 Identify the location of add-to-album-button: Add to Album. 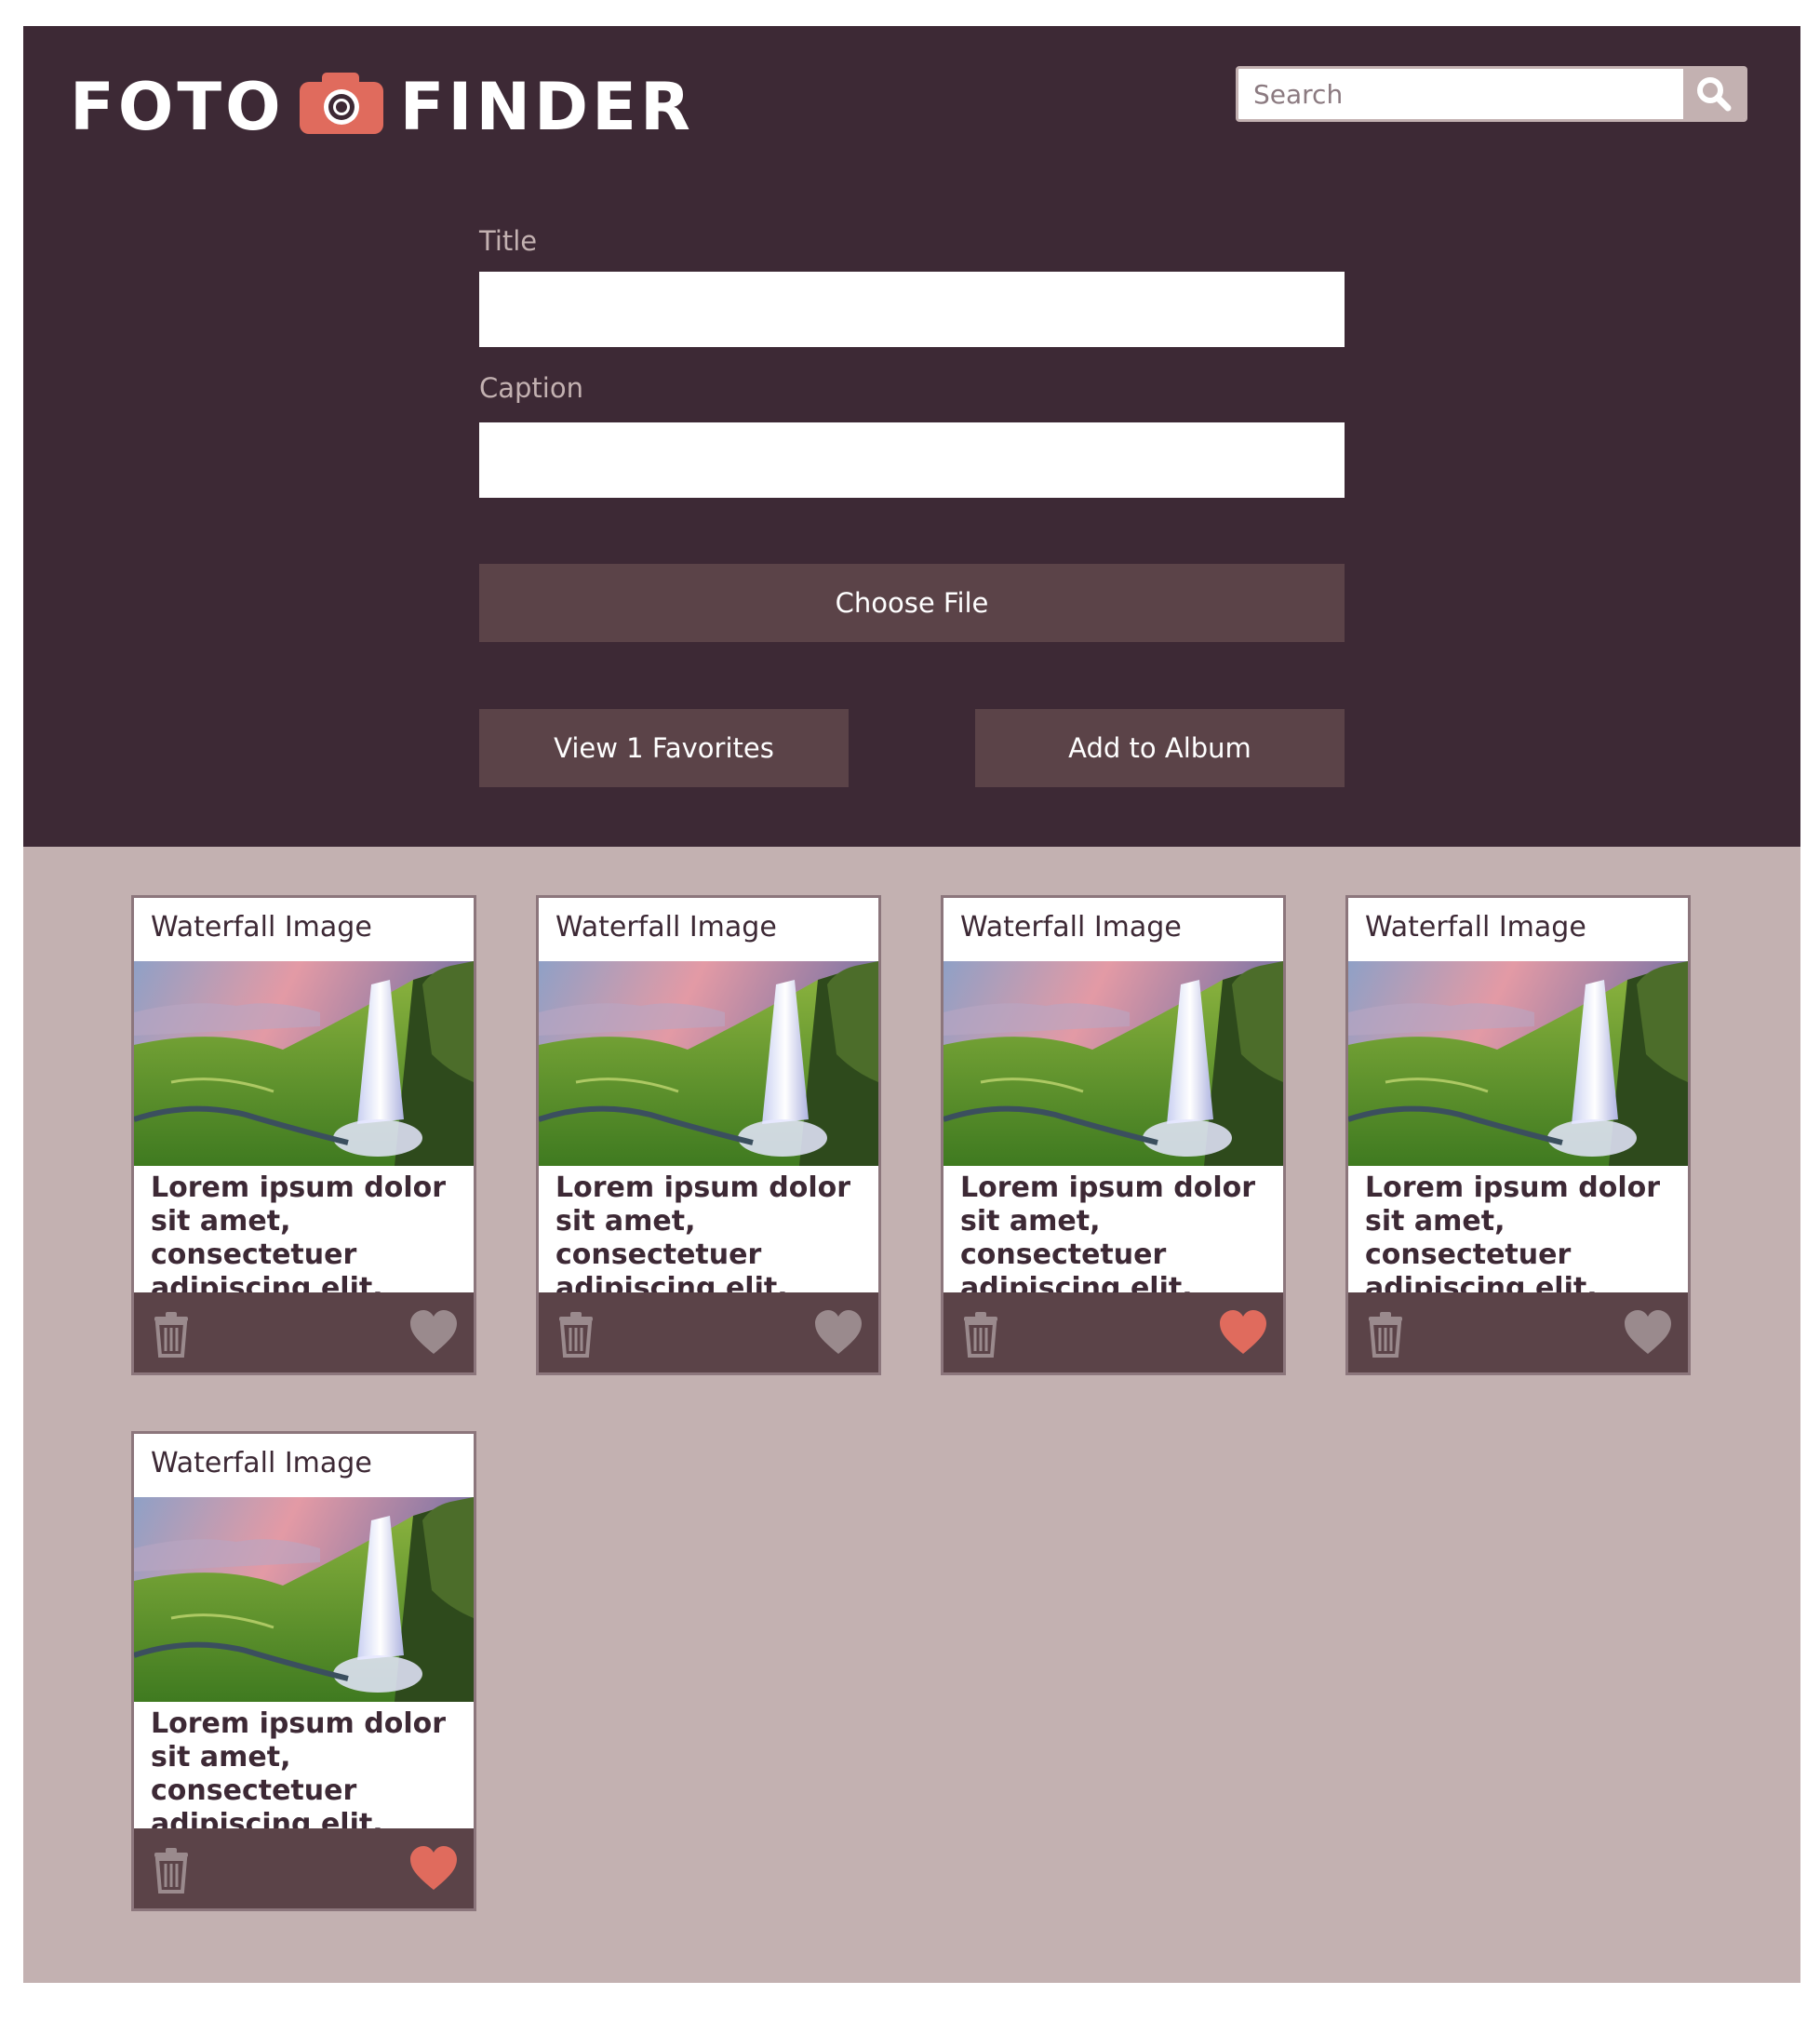
(1160, 748).